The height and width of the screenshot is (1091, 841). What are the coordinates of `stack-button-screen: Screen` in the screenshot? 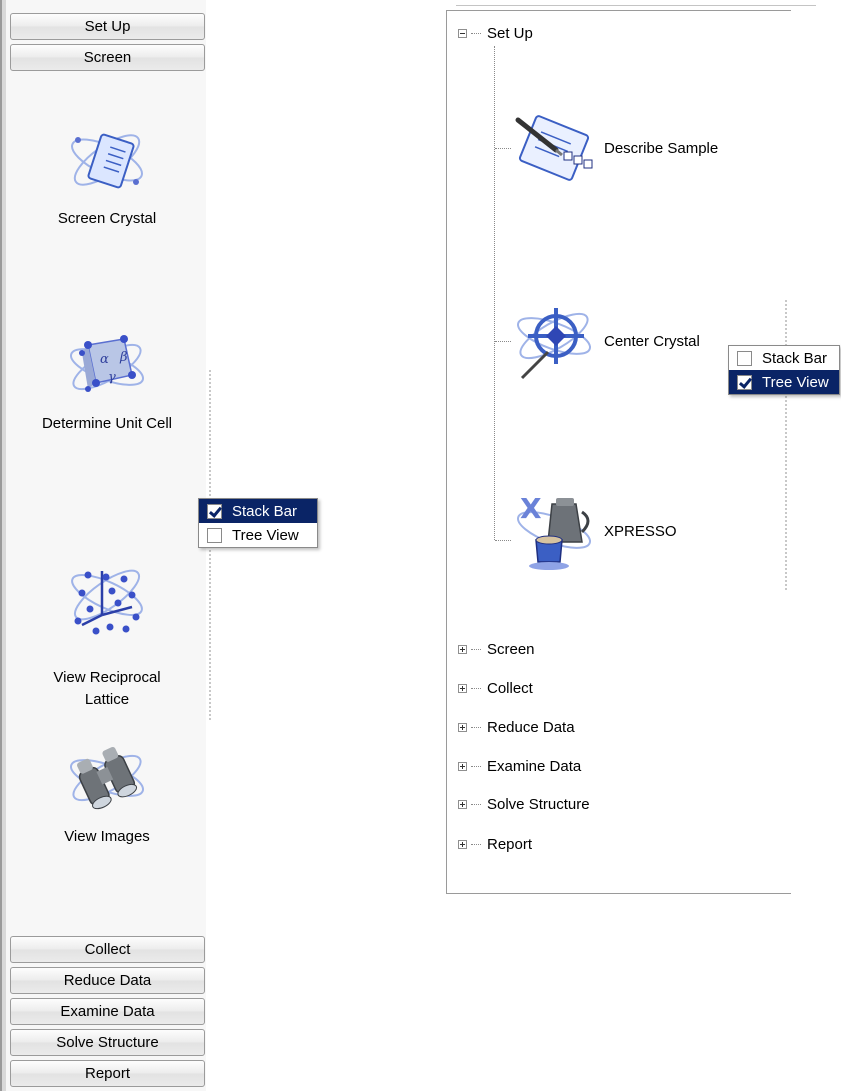 It's located at (107, 57).